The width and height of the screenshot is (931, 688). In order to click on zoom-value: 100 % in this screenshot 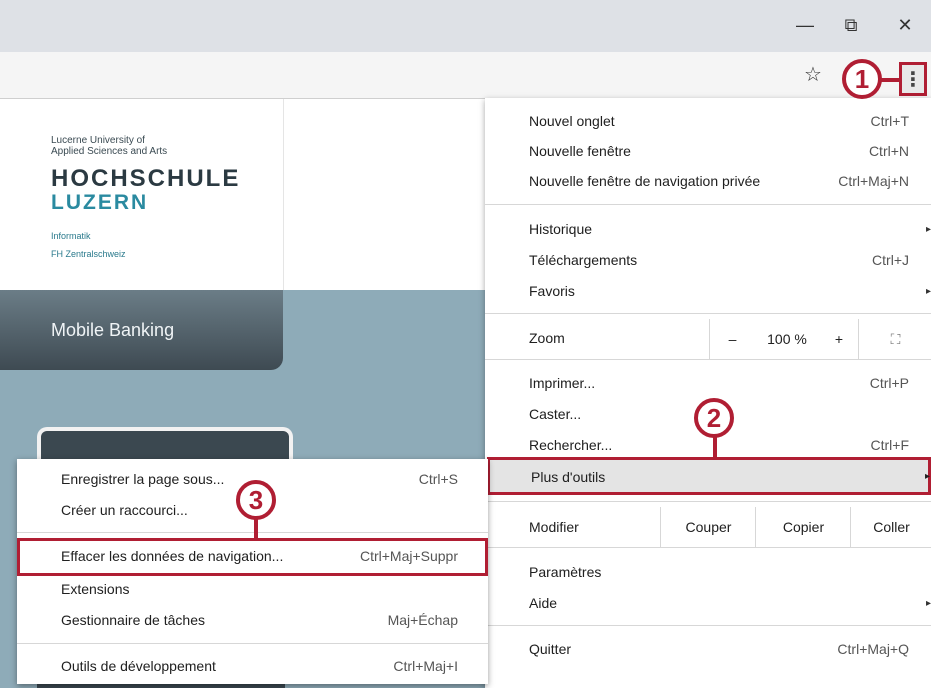, I will do `click(787, 339)`.